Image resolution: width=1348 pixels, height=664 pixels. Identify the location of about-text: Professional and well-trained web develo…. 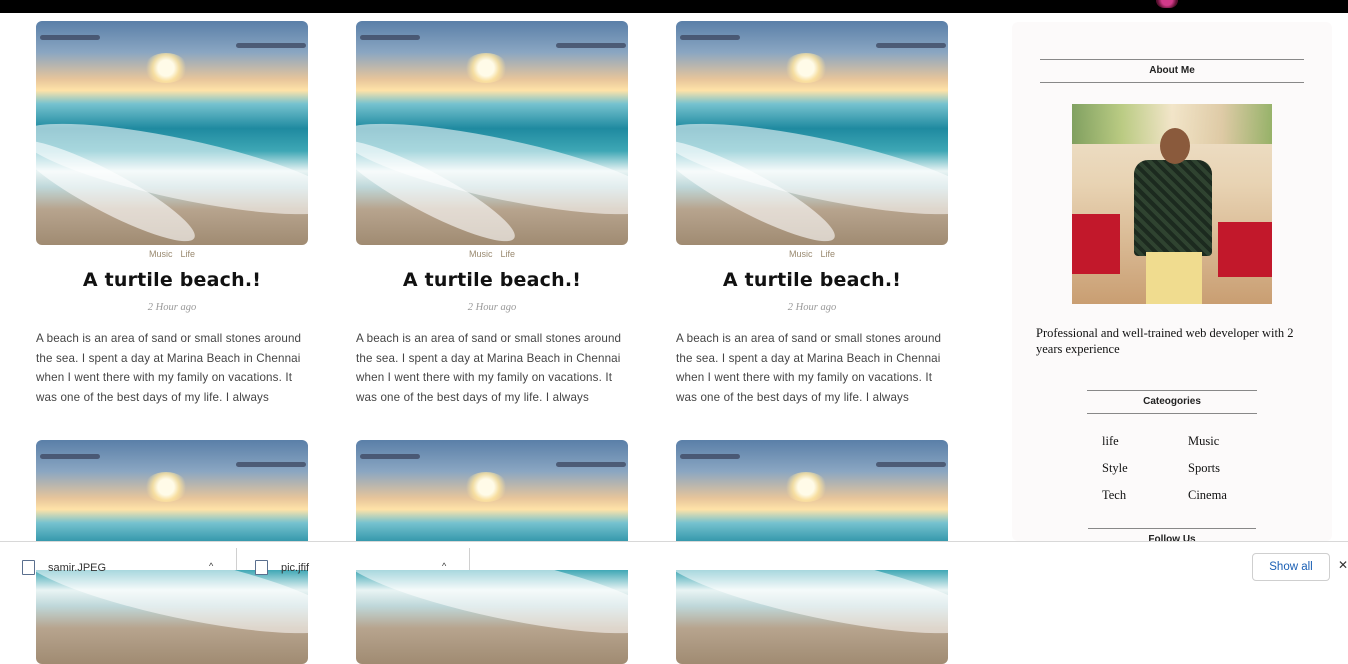
(1165, 341).